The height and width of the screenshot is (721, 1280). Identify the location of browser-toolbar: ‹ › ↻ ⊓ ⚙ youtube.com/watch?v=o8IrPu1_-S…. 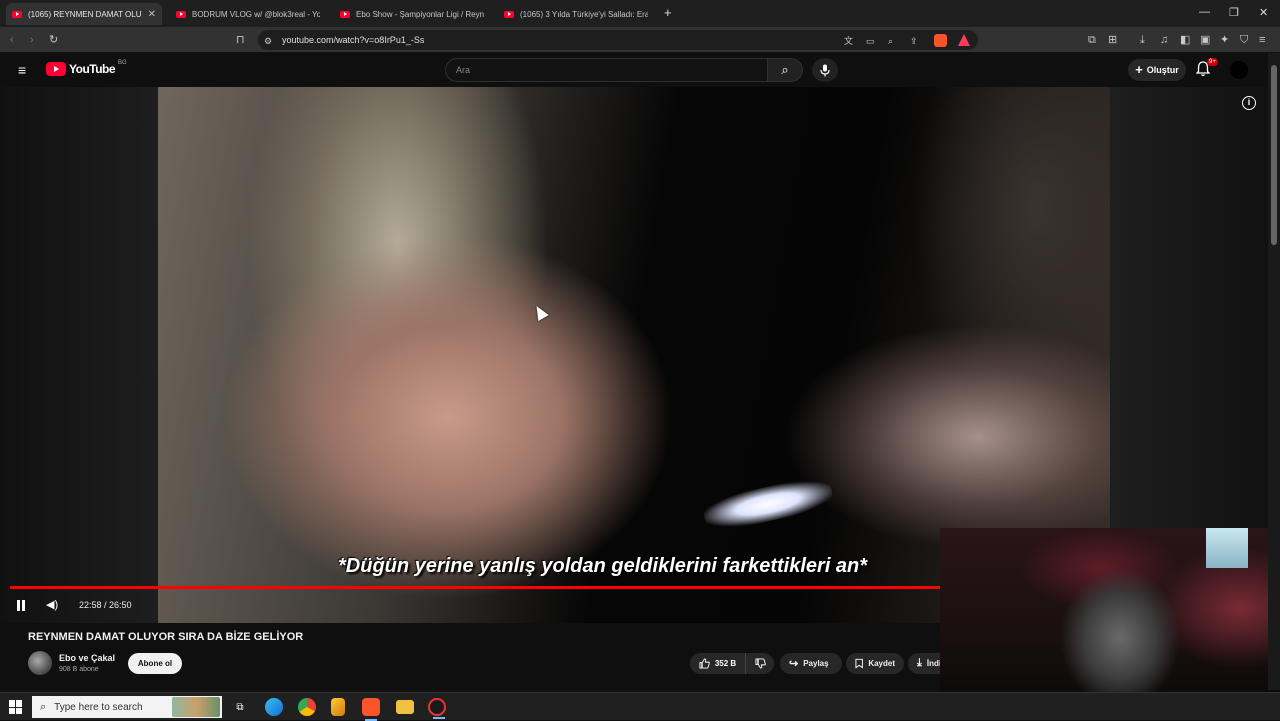
(640, 40).